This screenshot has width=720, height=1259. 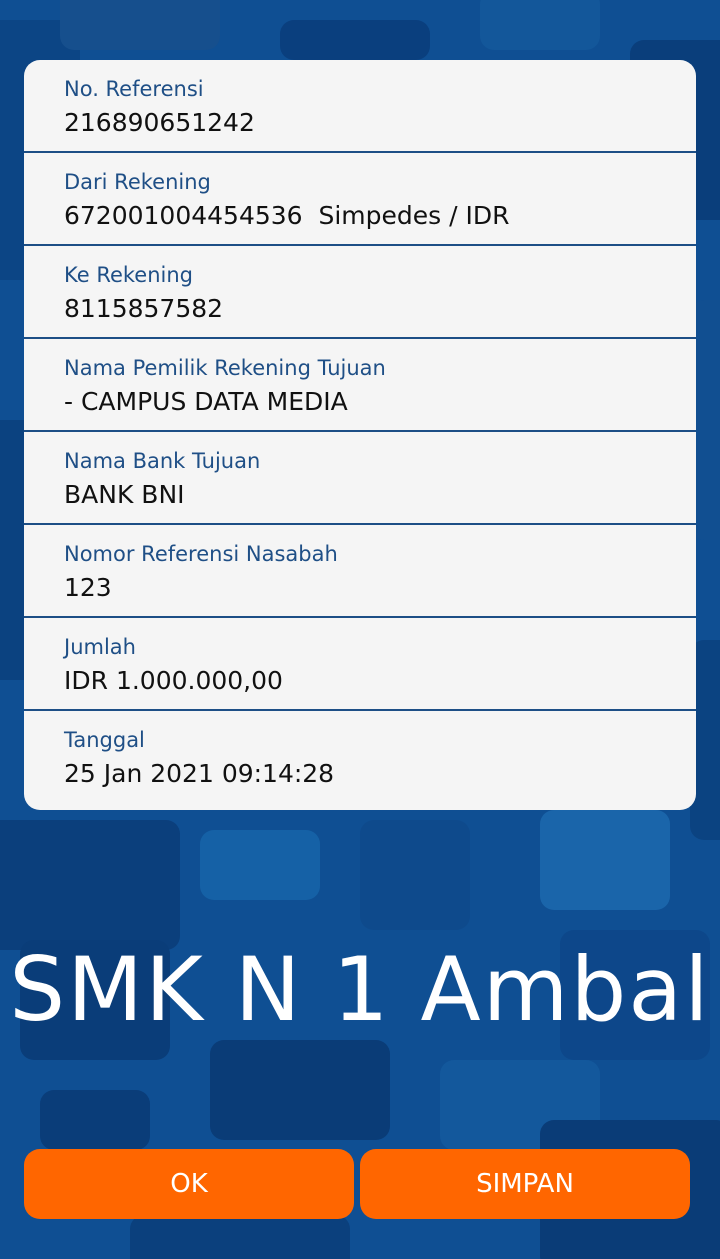 I want to click on detail-row: Tanggal 25 Jan 2021 09:14:28, so click(x=360, y=757).